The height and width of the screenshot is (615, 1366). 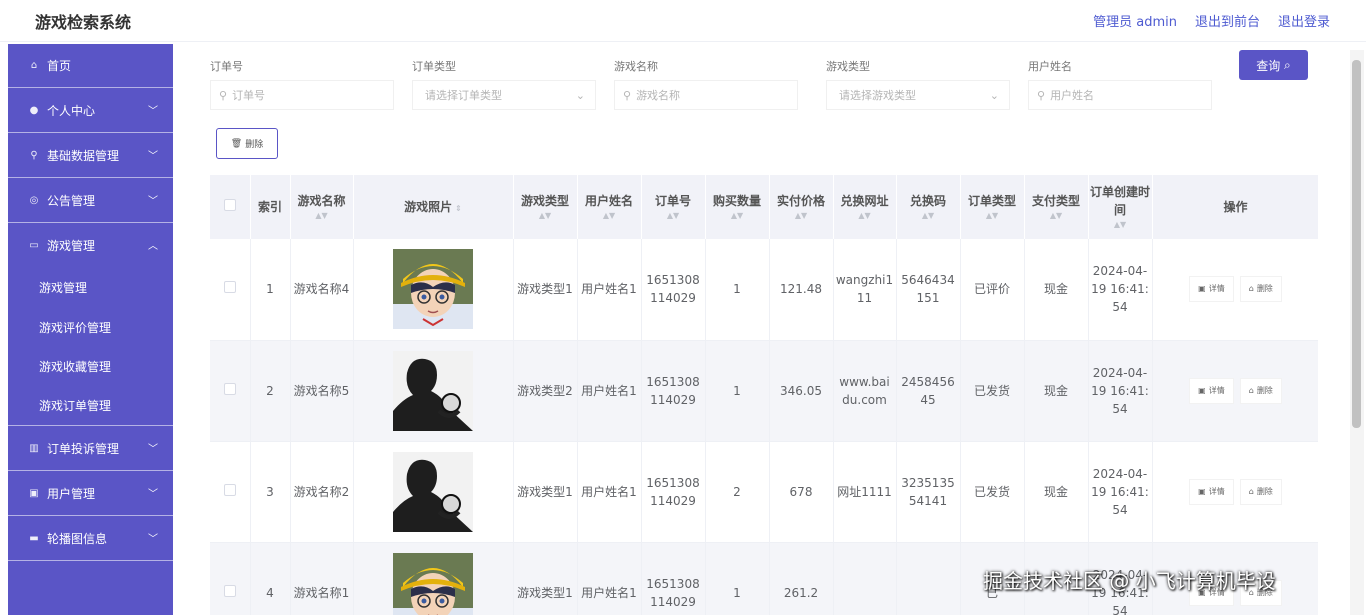 What do you see at coordinates (673, 207) in the screenshot?
I see `column-header-5: 订单号 ▲▼` at bounding box center [673, 207].